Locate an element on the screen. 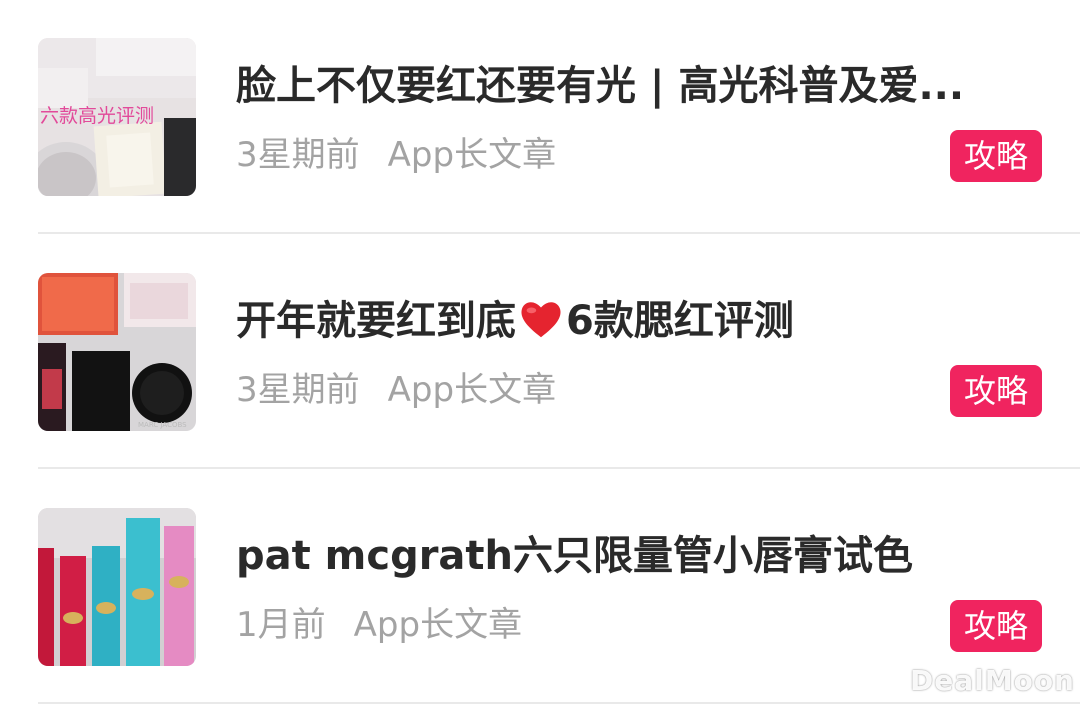  blush-palettes-image: MARC JACOBS is located at coordinates (117, 352).